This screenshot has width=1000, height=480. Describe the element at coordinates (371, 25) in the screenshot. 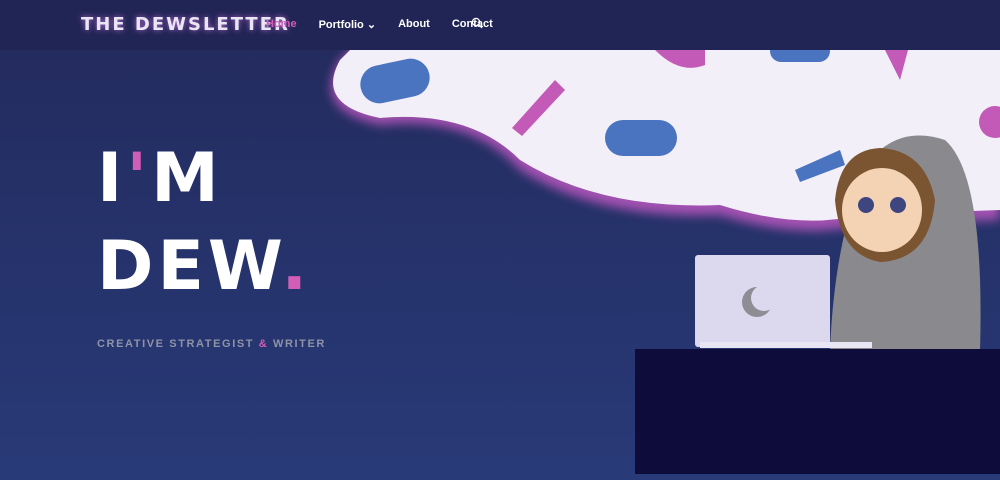

I see `chevron-down-icon: ⌄` at that location.